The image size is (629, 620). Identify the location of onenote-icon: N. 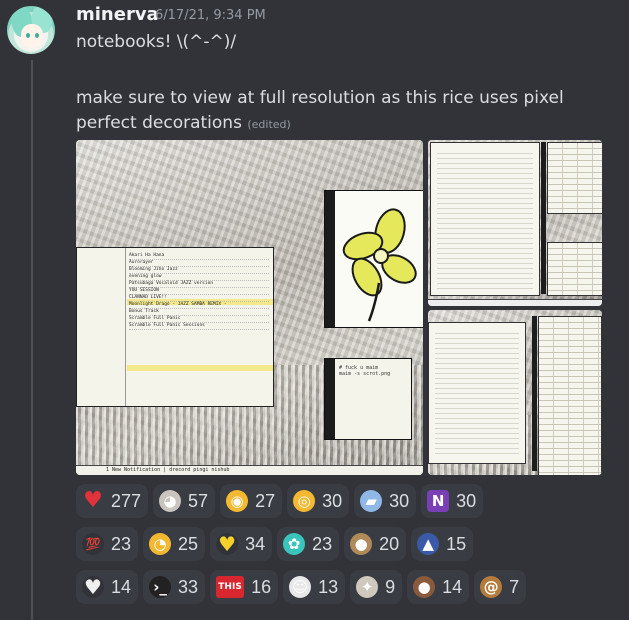
(438, 501).